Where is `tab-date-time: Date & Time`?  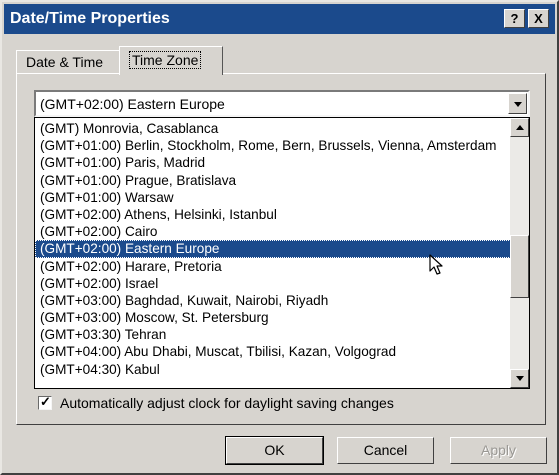 tab-date-time: Date & Time is located at coordinates (68, 62).